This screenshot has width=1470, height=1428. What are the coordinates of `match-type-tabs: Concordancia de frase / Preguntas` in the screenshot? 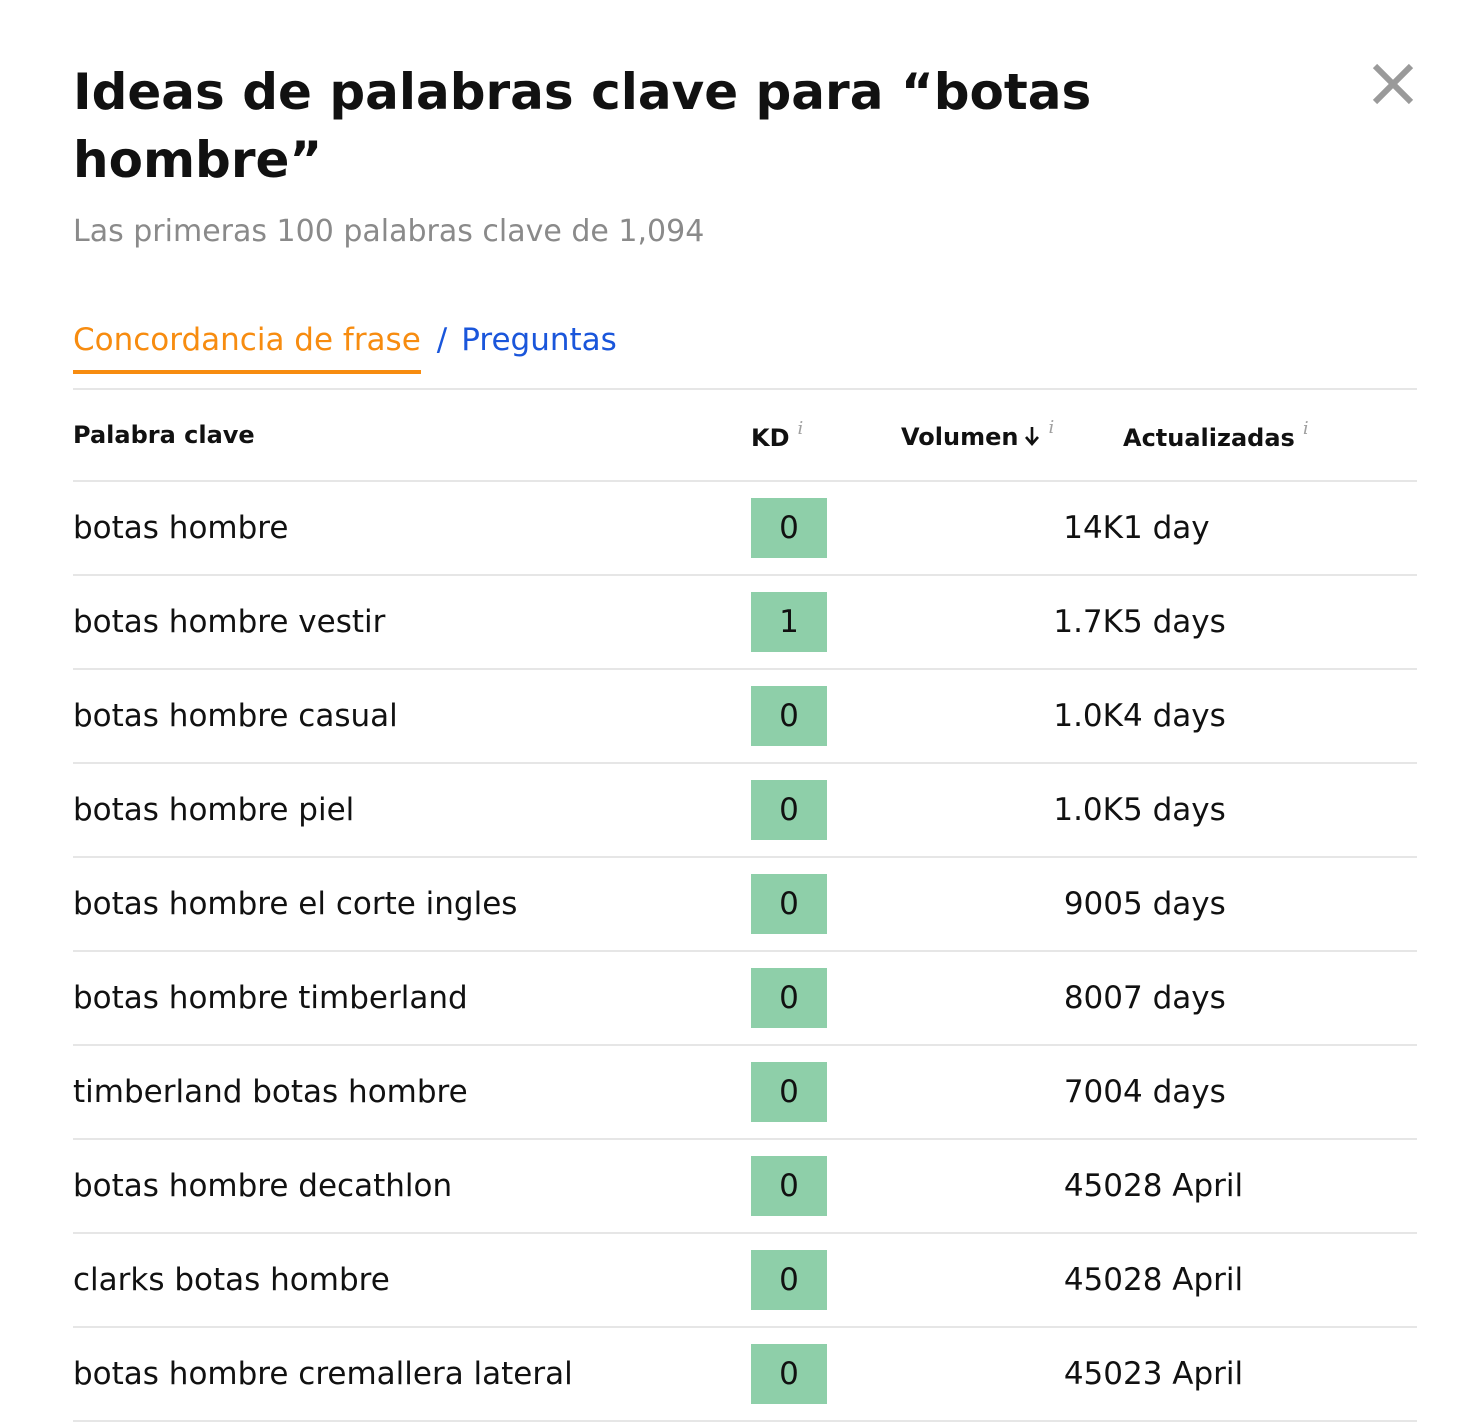 It's located at (345, 346).